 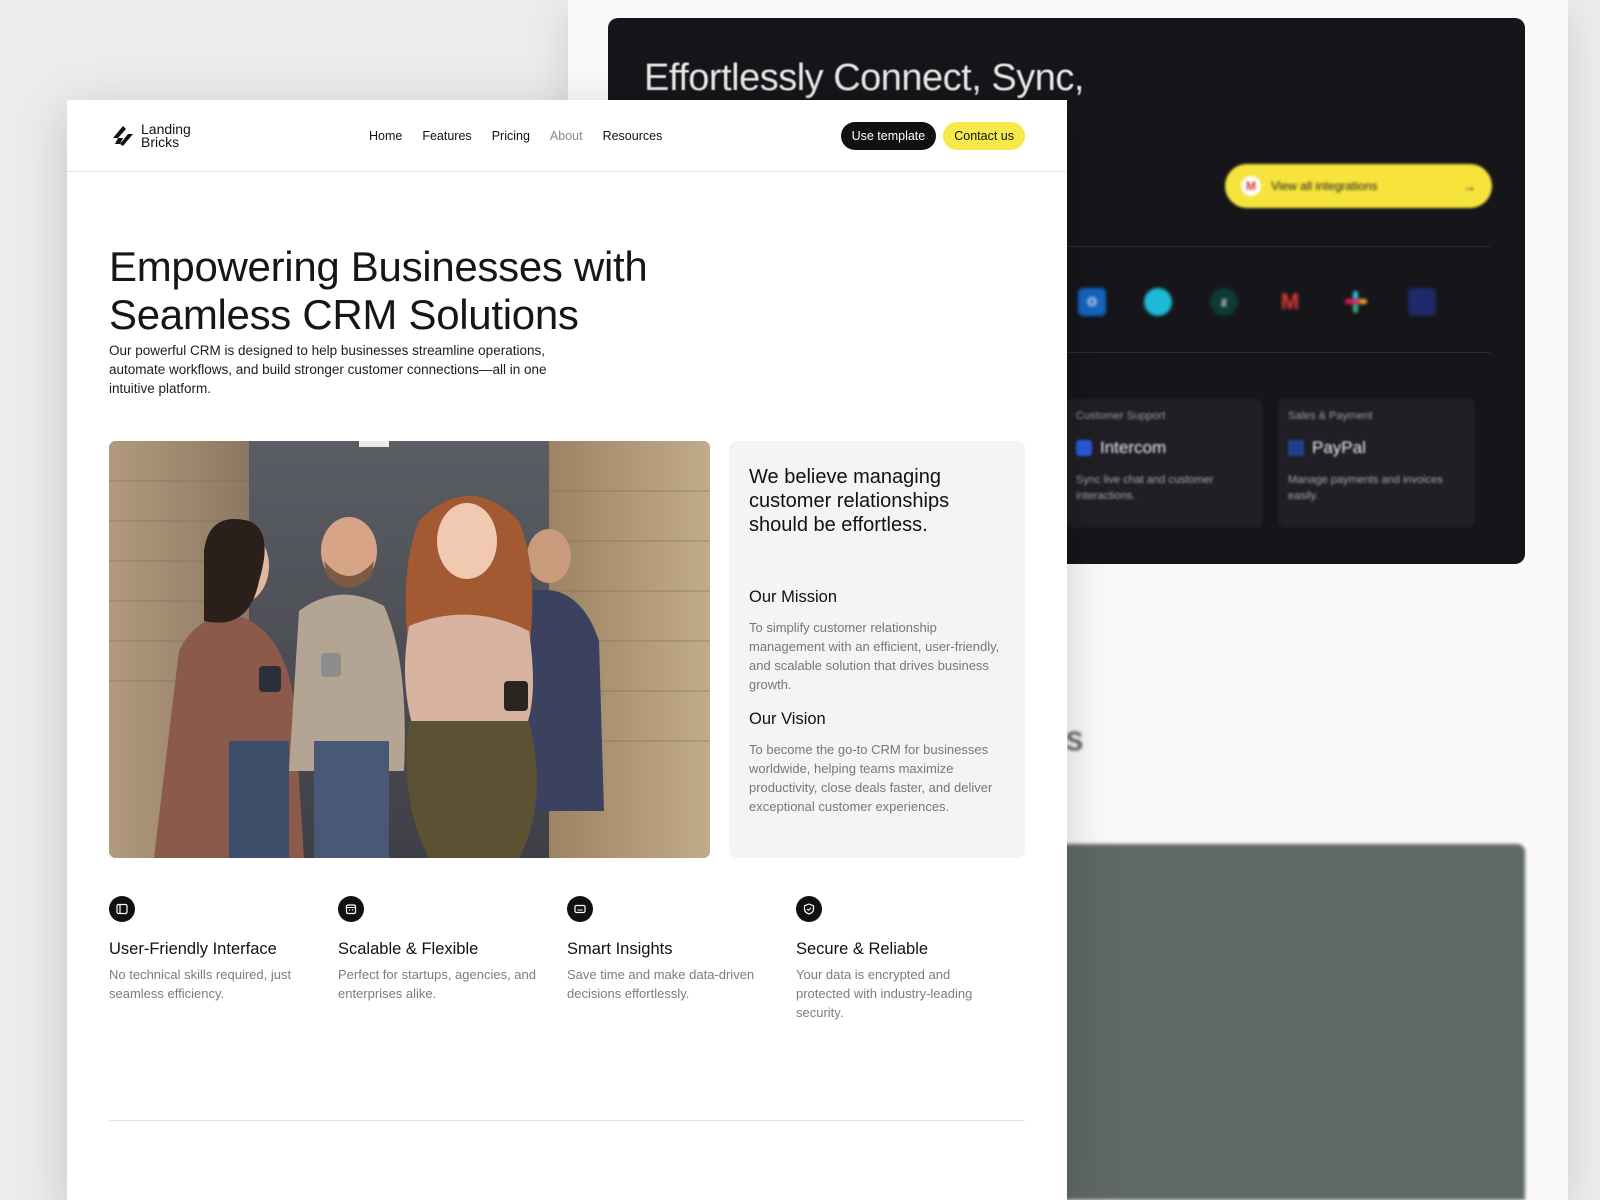 I want to click on salesforce-icon, so click(x=1158, y=302).